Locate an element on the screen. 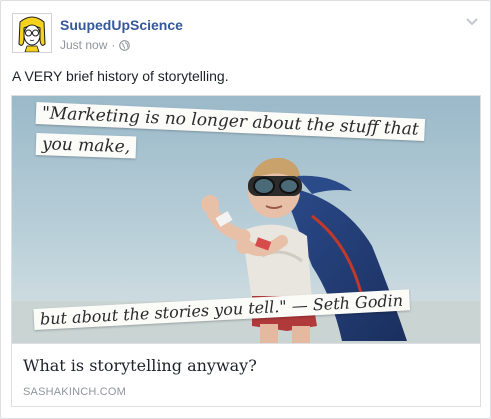  page-name-link: SuupedUpScience is located at coordinates (121, 25).